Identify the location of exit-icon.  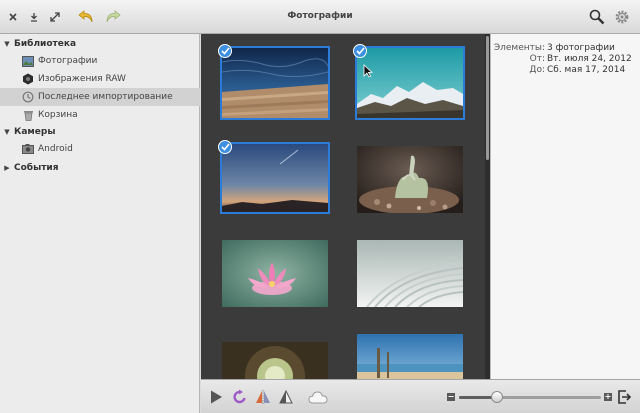
(624, 397).